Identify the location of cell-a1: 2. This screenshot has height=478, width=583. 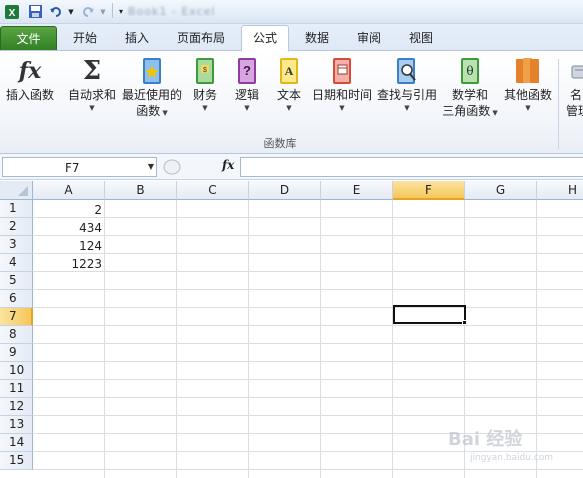
(69, 210).